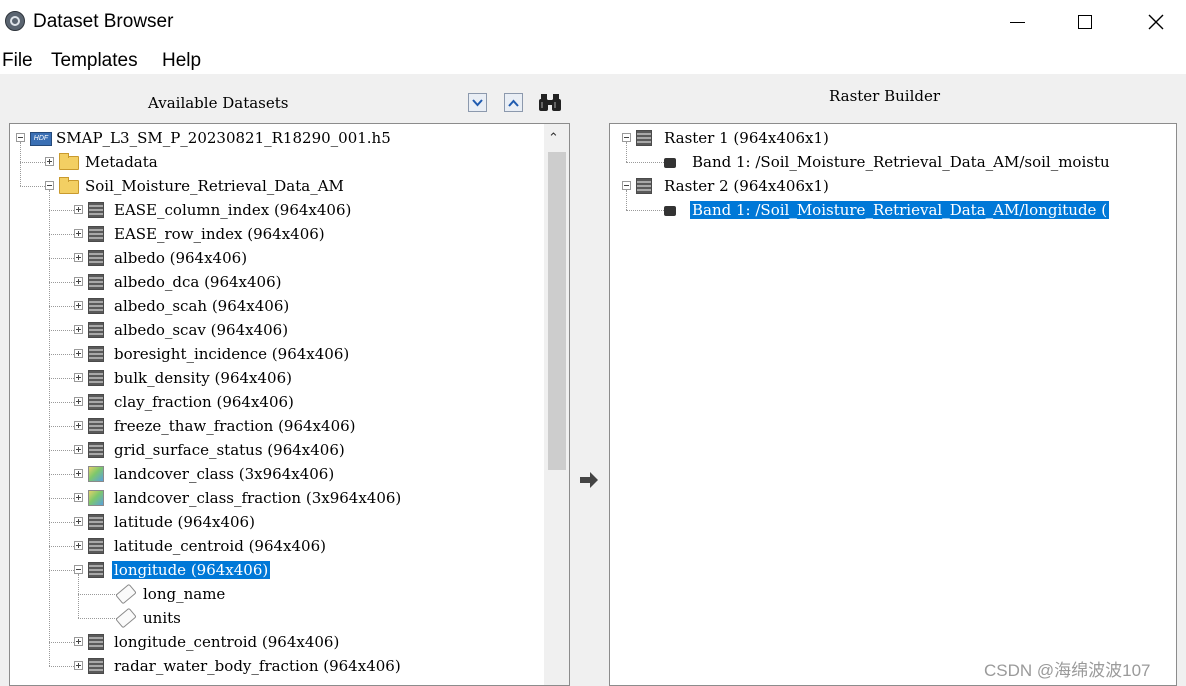 This screenshot has width=1186, height=686. What do you see at coordinates (181, 258) in the screenshot?
I see `tree-node-label: albedo (964x406)` at bounding box center [181, 258].